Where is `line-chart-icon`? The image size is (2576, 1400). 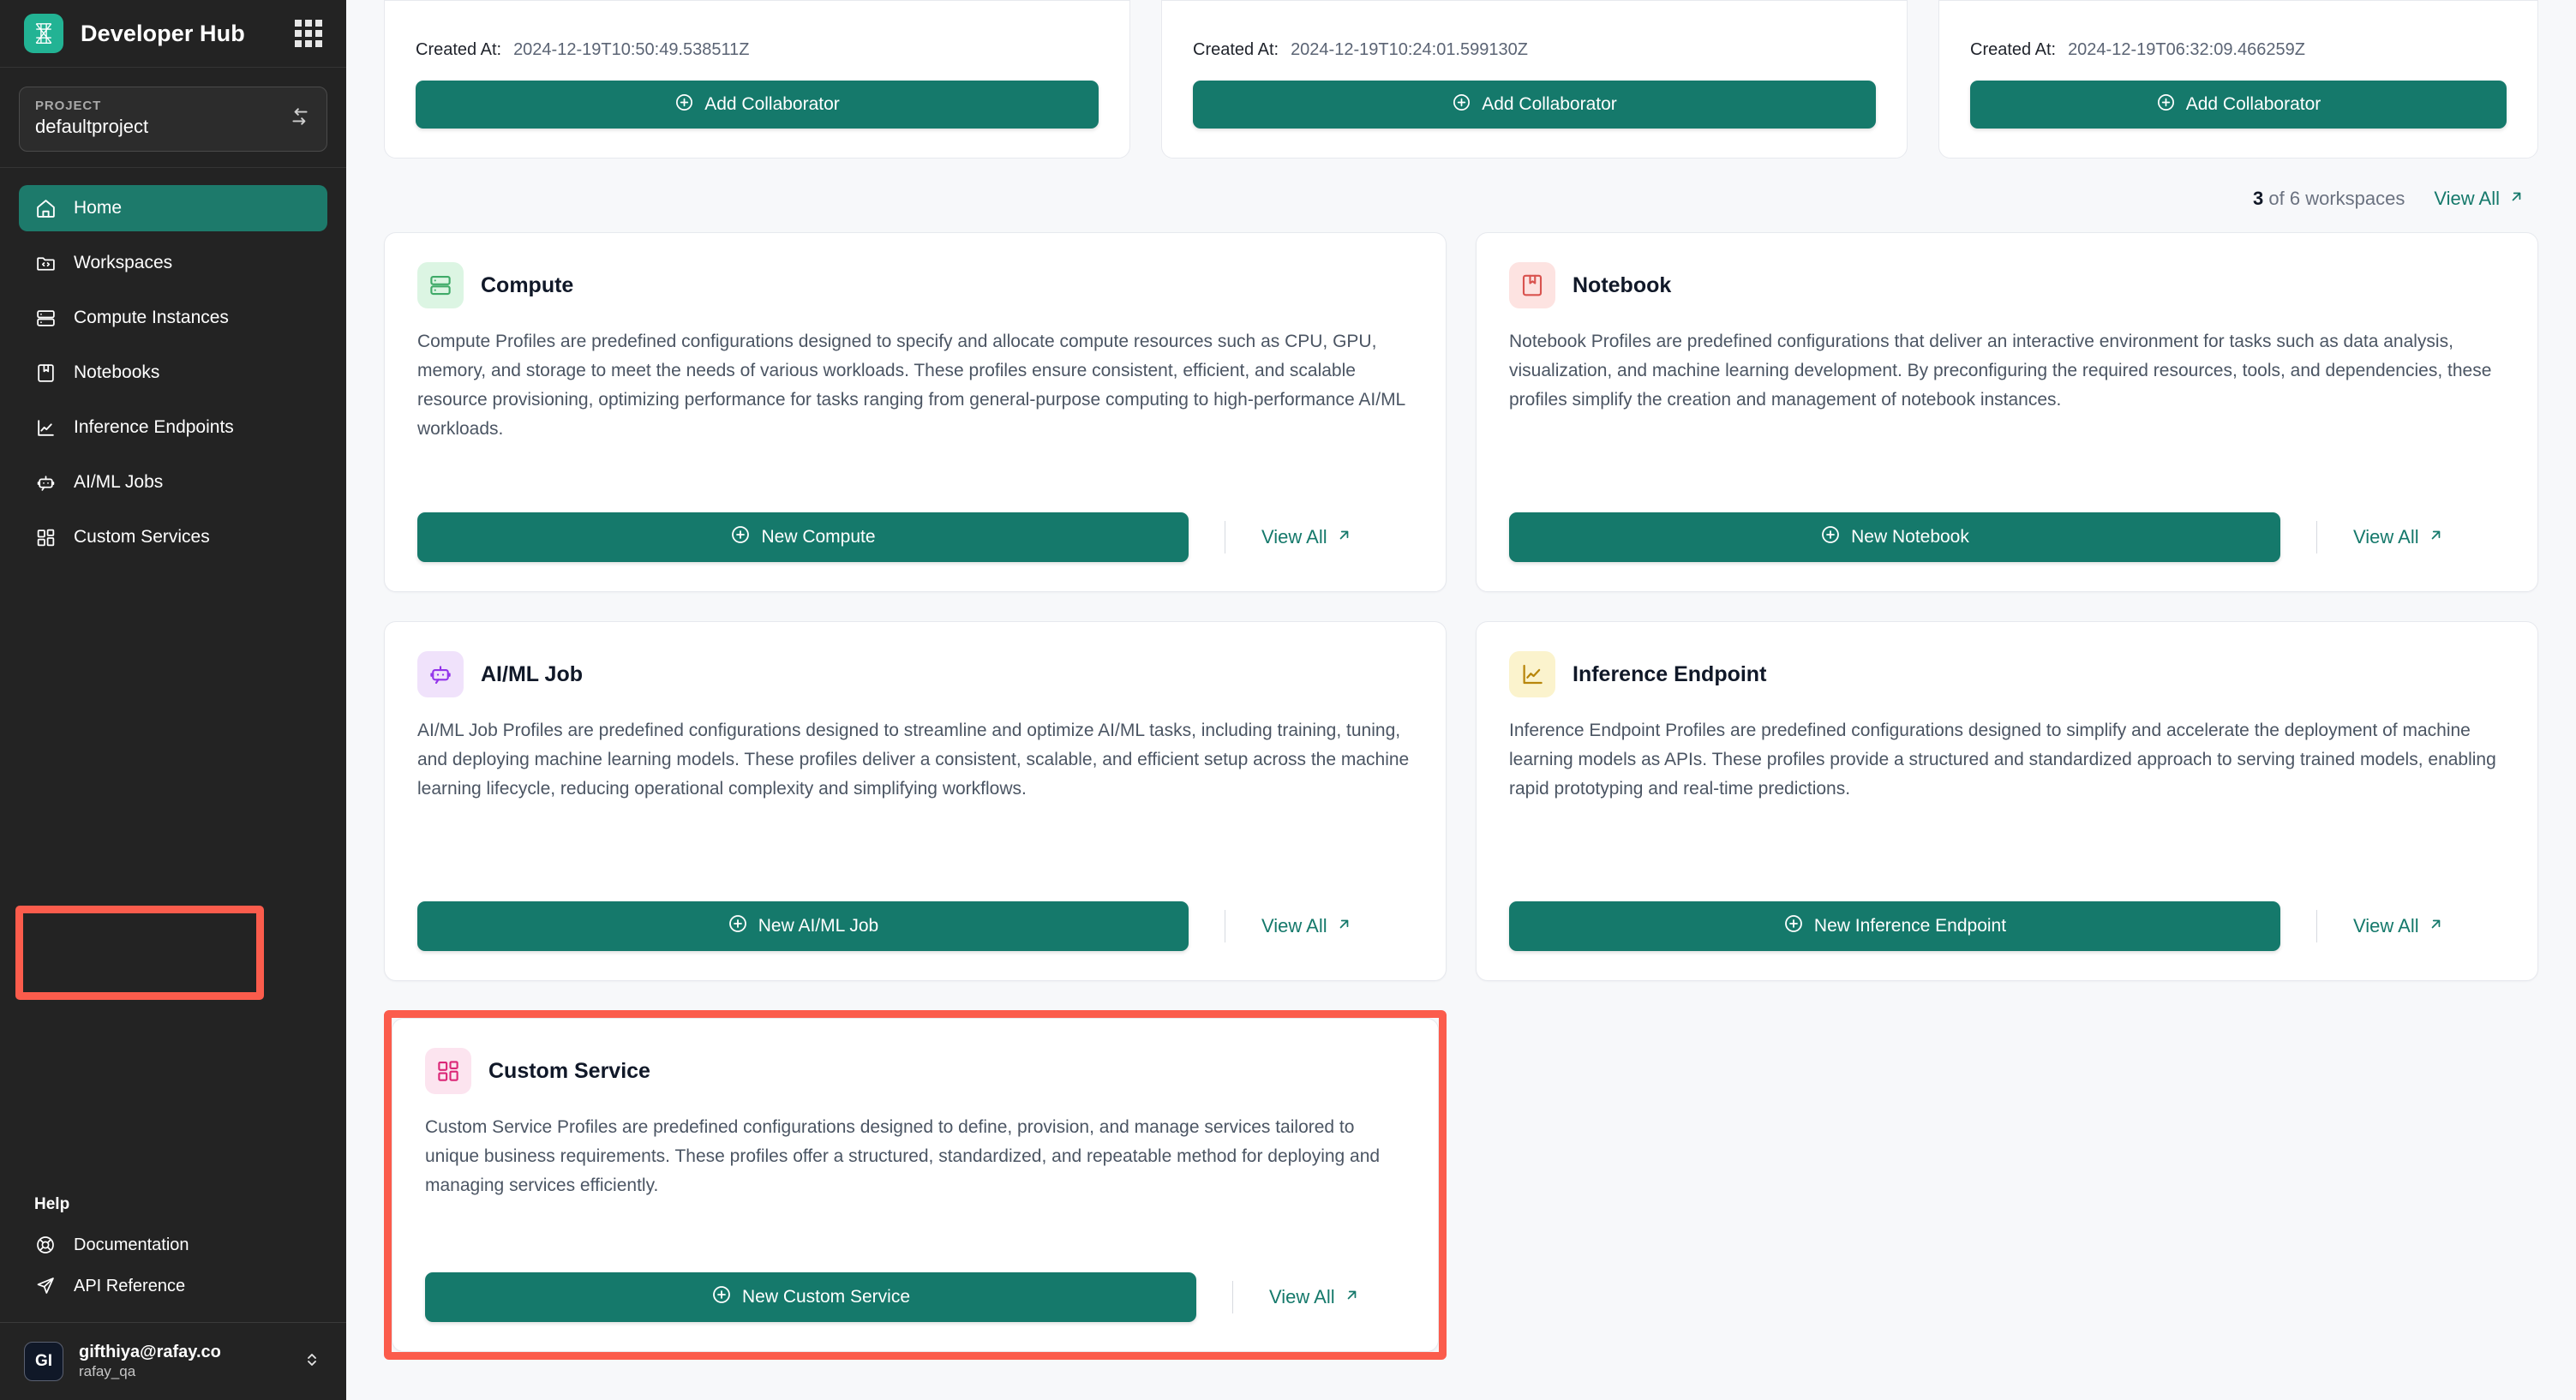
line-chart-icon is located at coordinates (1532, 674).